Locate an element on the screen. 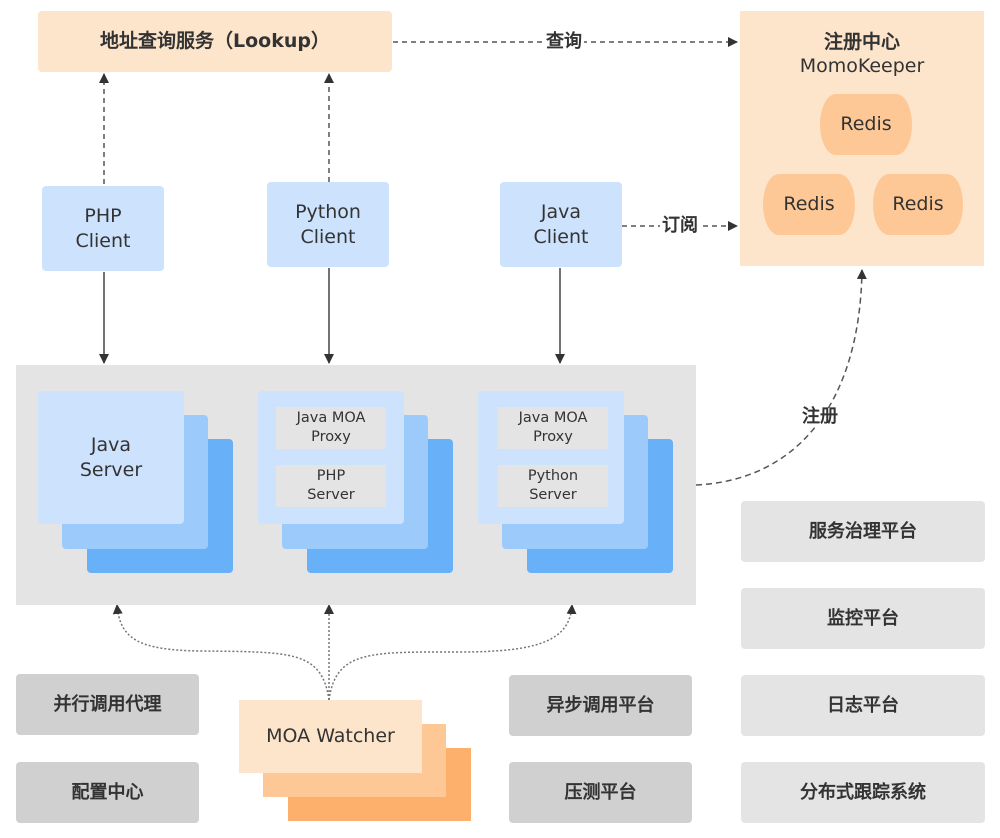 This screenshot has width=1000, height=838. subscribe-label: 订阅 is located at coordinates (680, 225).